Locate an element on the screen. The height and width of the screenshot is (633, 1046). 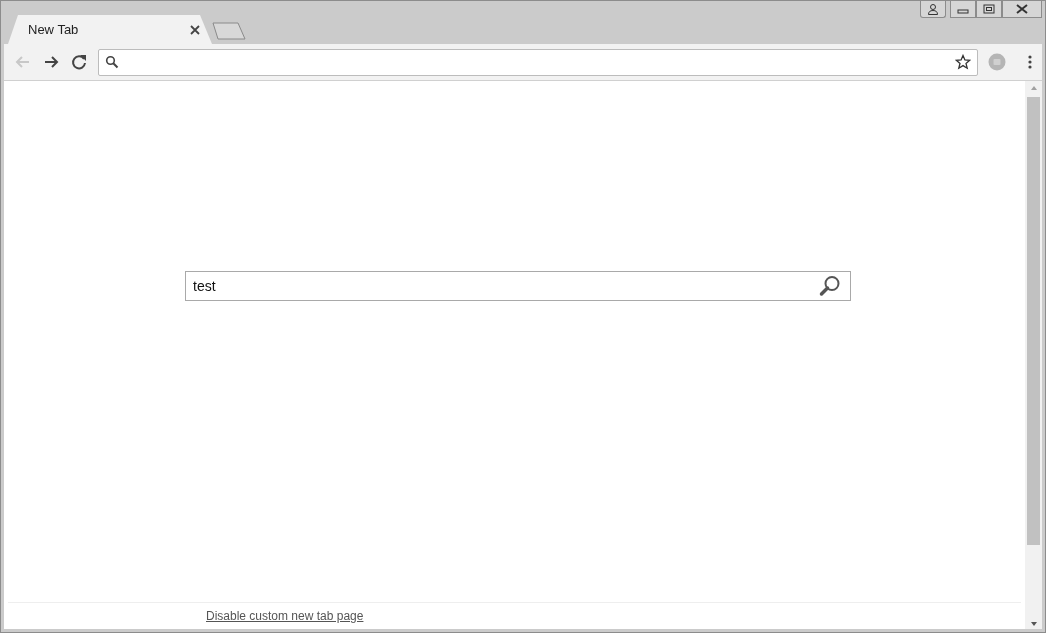
maximize-button is located at coordinates (989, 9).